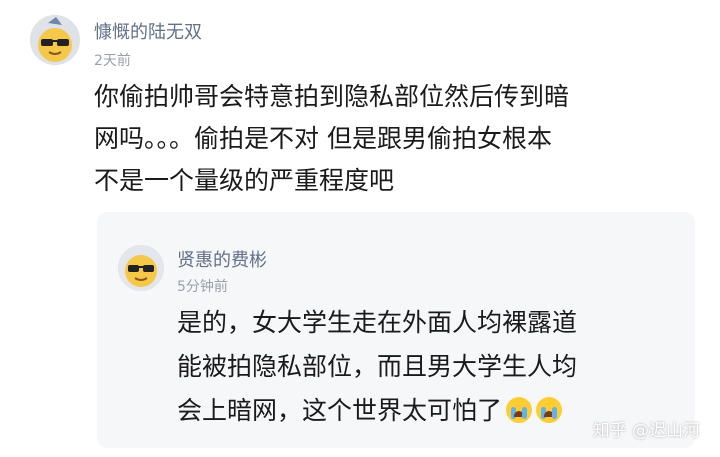  What do you see at coordinates (222, 259) in the screenshot?
I see `reply-username: 贤惠的费彬` at bounding box center [222, 259].